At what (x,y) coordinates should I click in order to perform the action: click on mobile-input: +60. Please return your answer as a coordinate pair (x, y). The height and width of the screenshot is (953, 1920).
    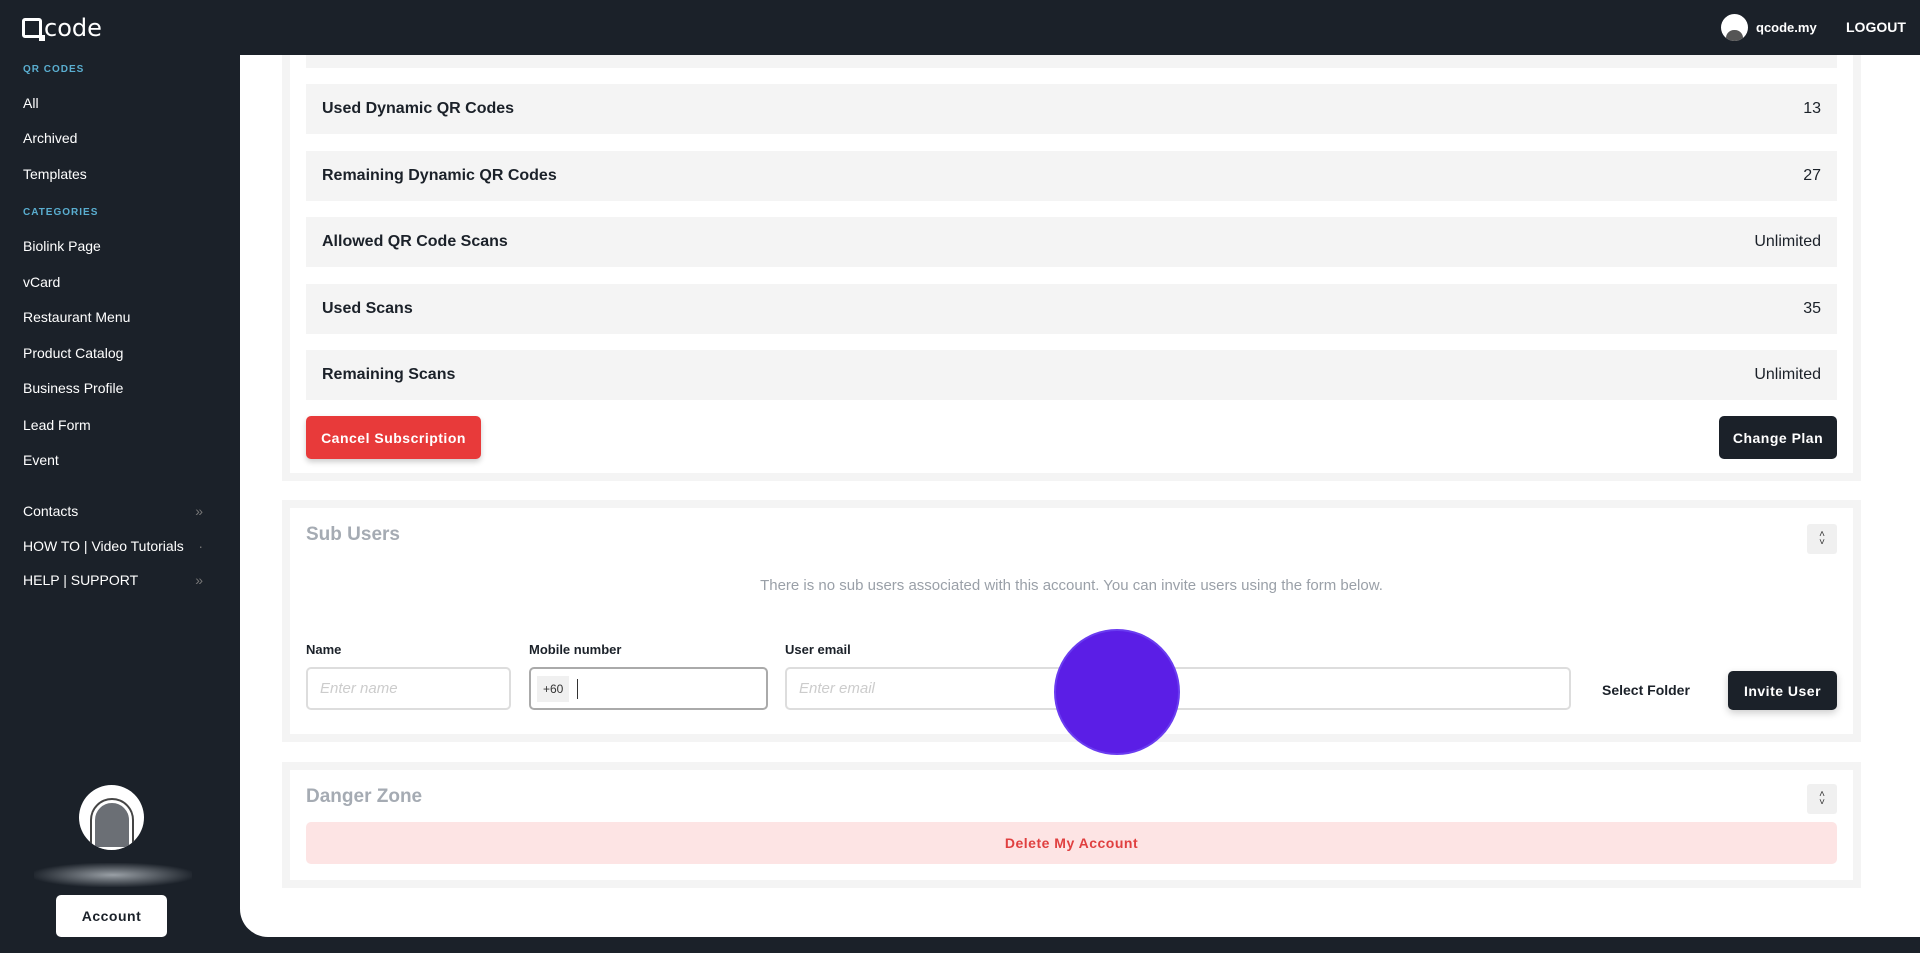
    Looking at the image, I should click on (648, 688).